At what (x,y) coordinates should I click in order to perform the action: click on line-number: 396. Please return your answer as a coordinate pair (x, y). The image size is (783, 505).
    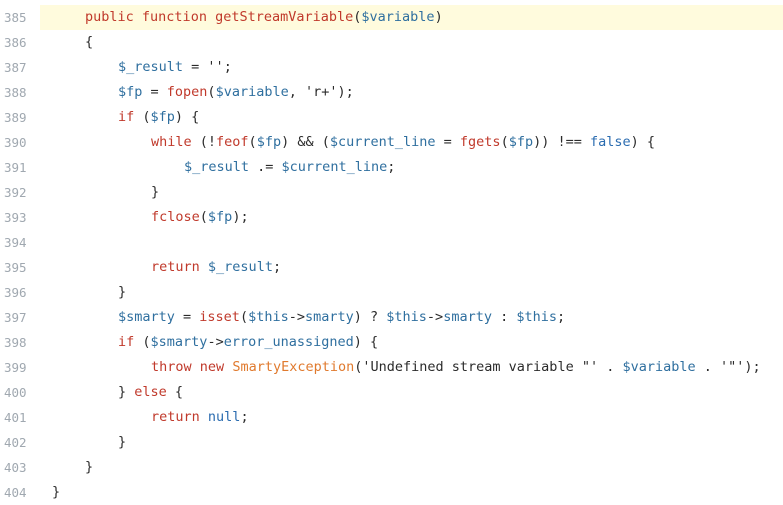
    Looking at the image, I should click on (15, 292).